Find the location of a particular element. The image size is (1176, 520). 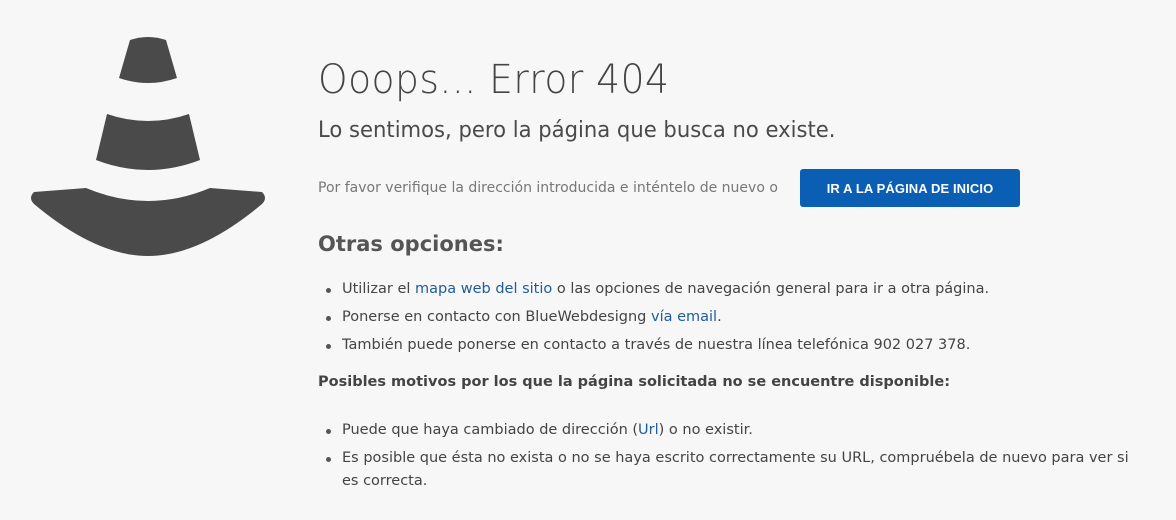

home-button: IR A LA PÁGINA DE INICIO is located at coordinates (910, 188).